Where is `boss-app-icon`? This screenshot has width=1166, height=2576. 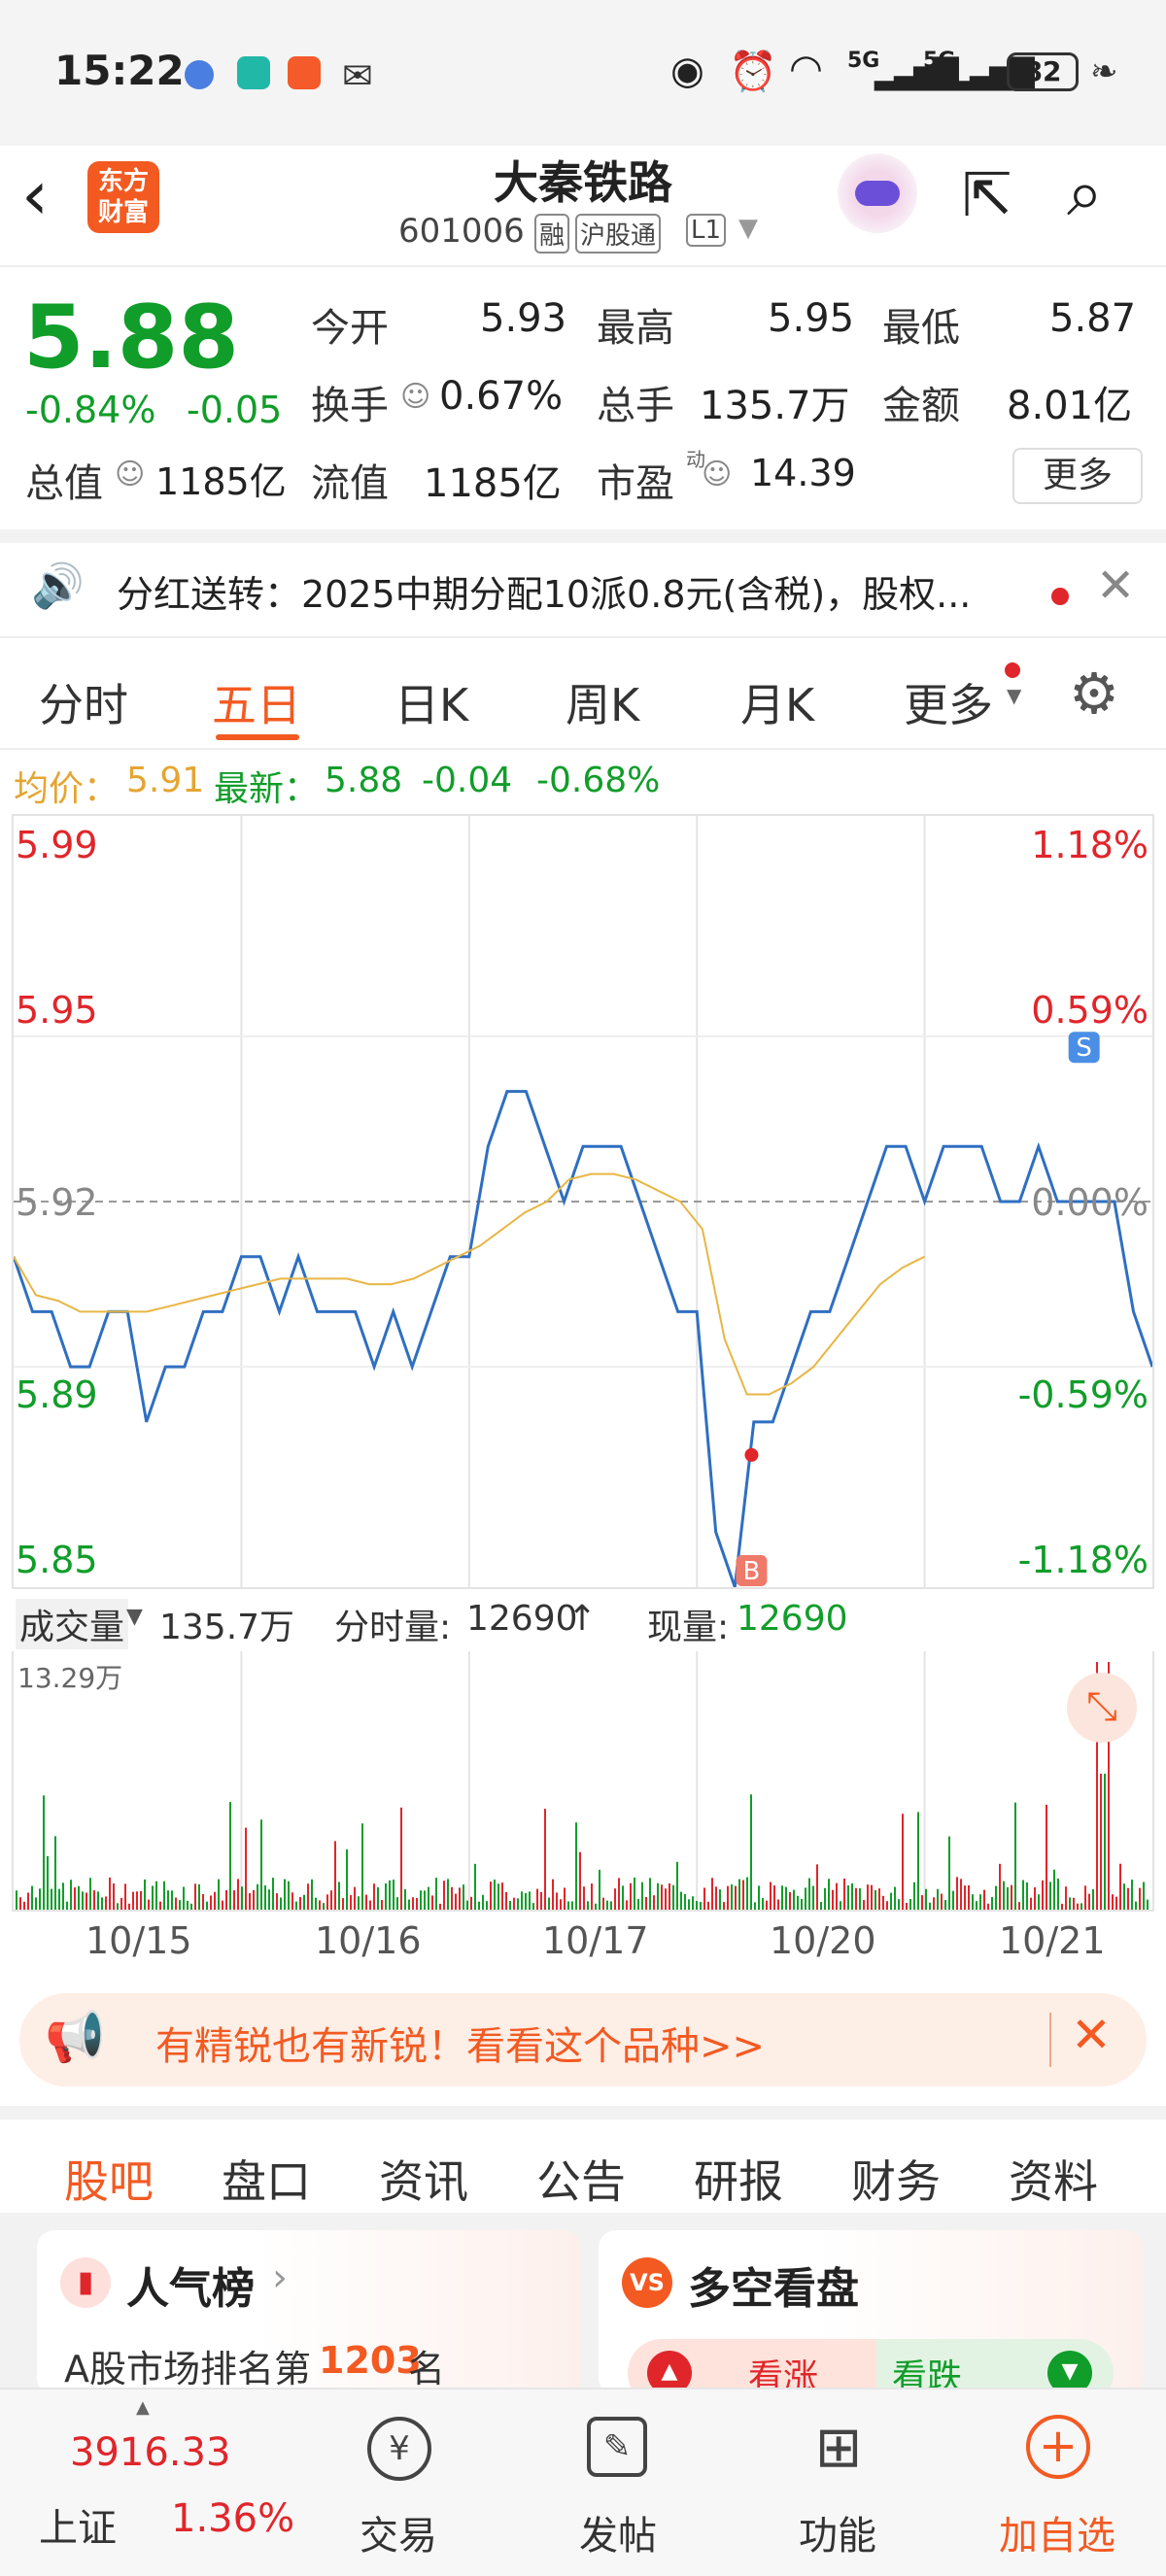
boss-app-icon is located at coordinates (253, 72).